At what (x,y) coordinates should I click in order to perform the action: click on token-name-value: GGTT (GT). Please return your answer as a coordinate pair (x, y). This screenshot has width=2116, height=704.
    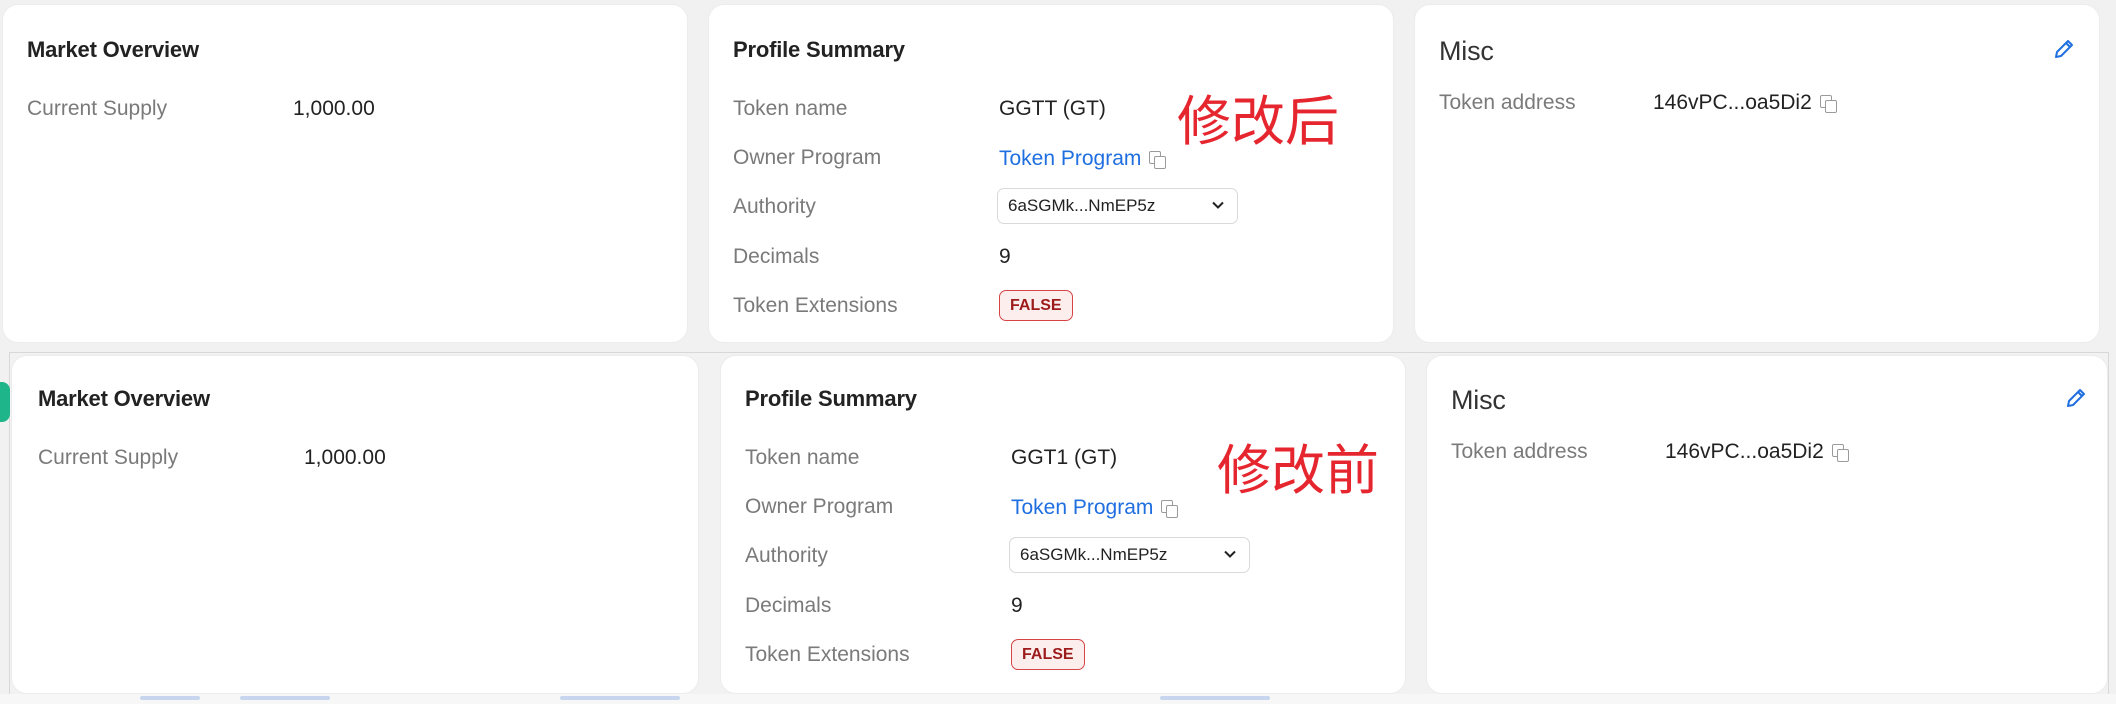
    Looking at the image, I should click on (1052, 108).